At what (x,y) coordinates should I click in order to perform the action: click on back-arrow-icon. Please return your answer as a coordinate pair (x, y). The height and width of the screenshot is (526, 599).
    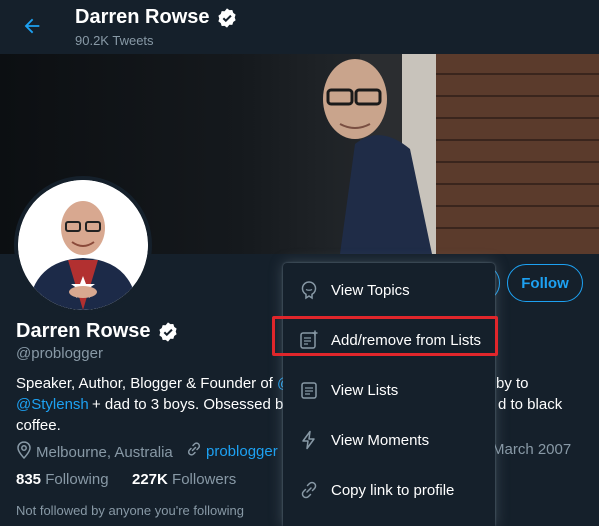
    Looking at the image, I should click on (32, 26).